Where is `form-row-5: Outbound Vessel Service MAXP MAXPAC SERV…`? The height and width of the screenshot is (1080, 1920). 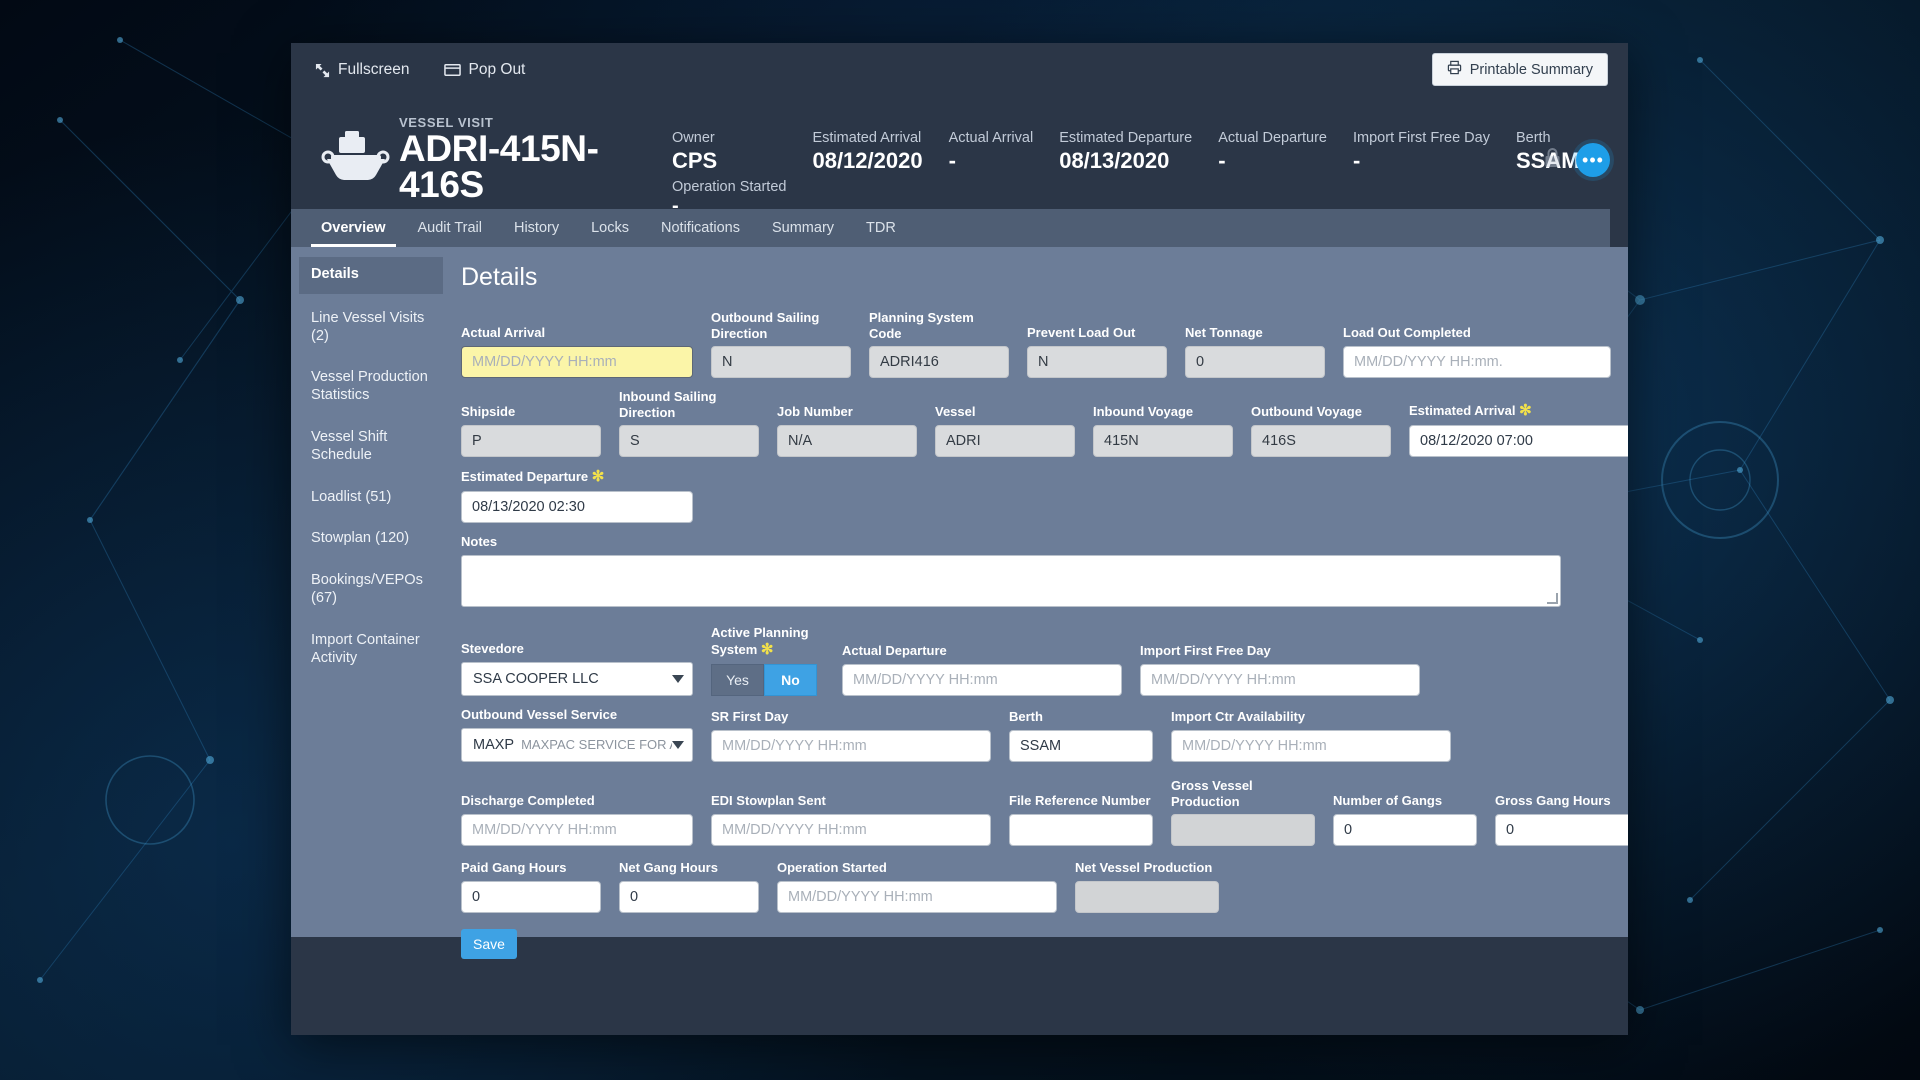 form-row-5: Outbound Vessel Service MAXP MAXPAC SERV… is located at coordinates (1044, 734).